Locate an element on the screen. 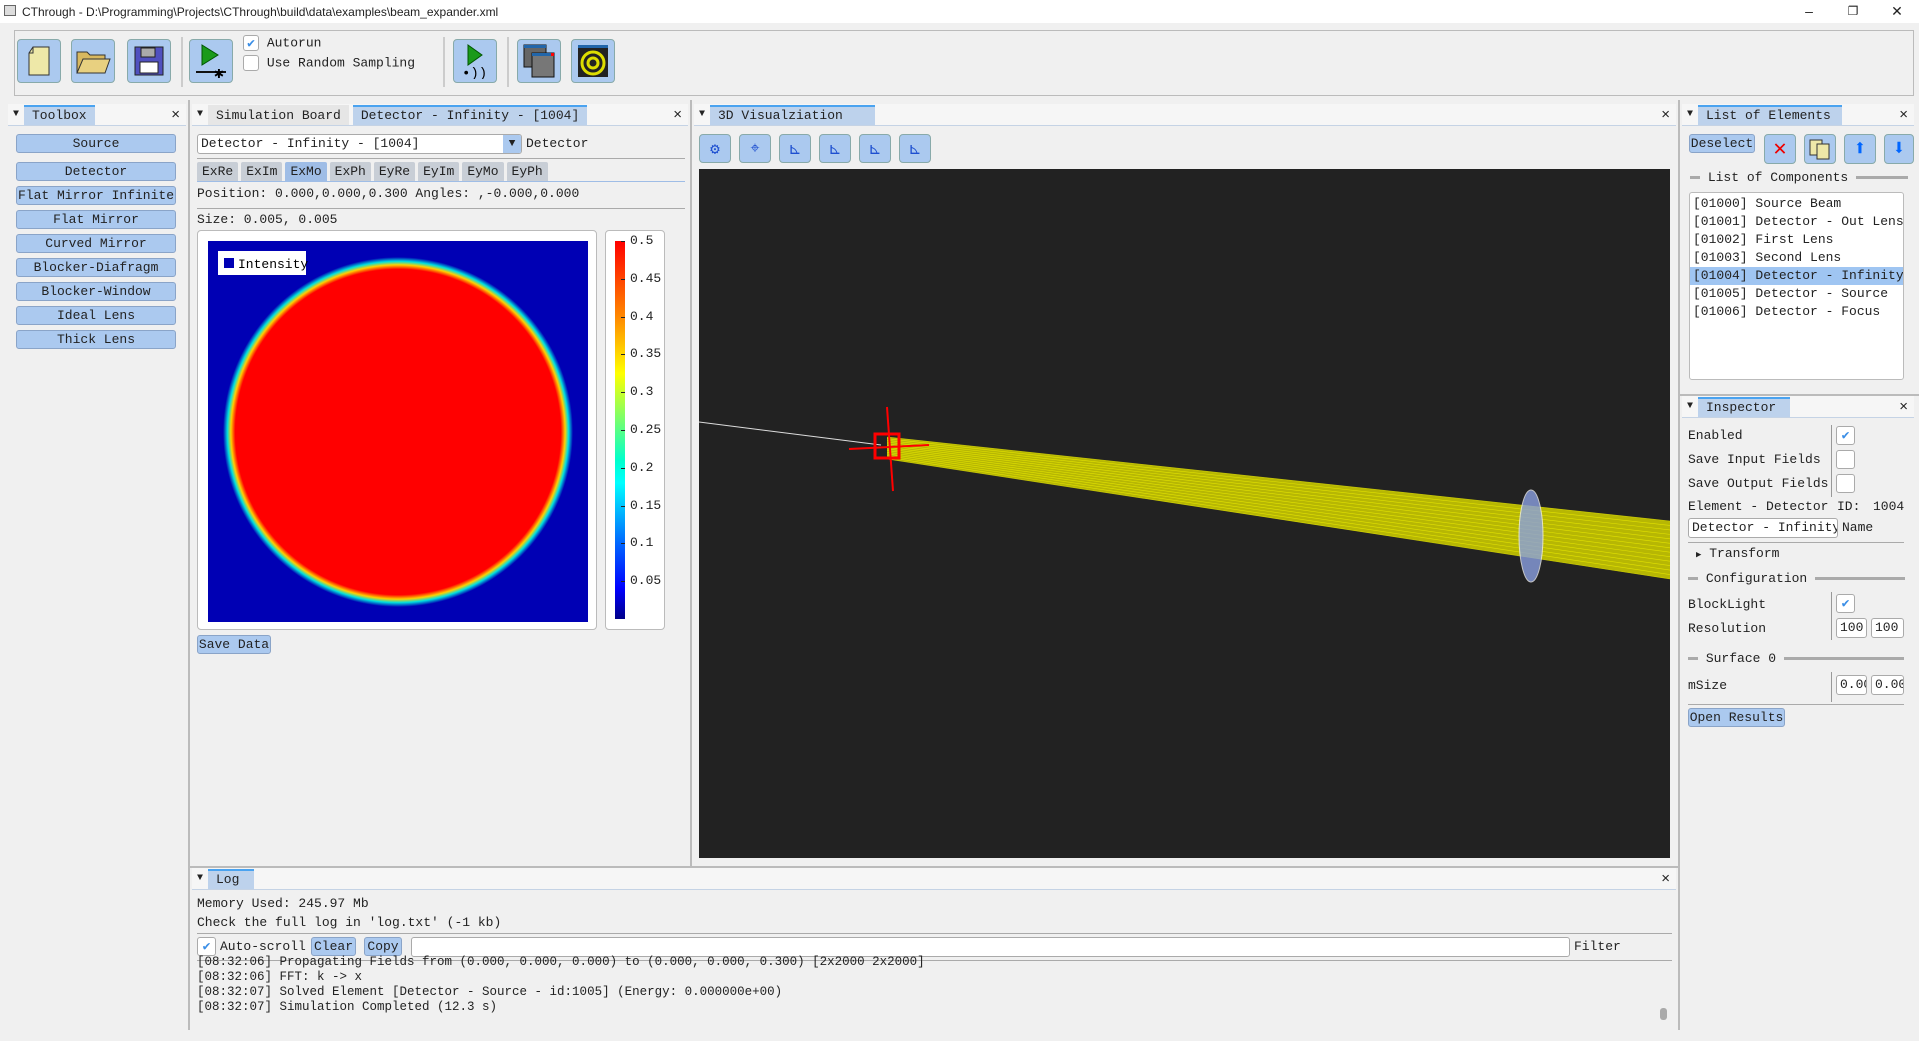  camera-button: ⌖ is located at coordinates (755, 148).